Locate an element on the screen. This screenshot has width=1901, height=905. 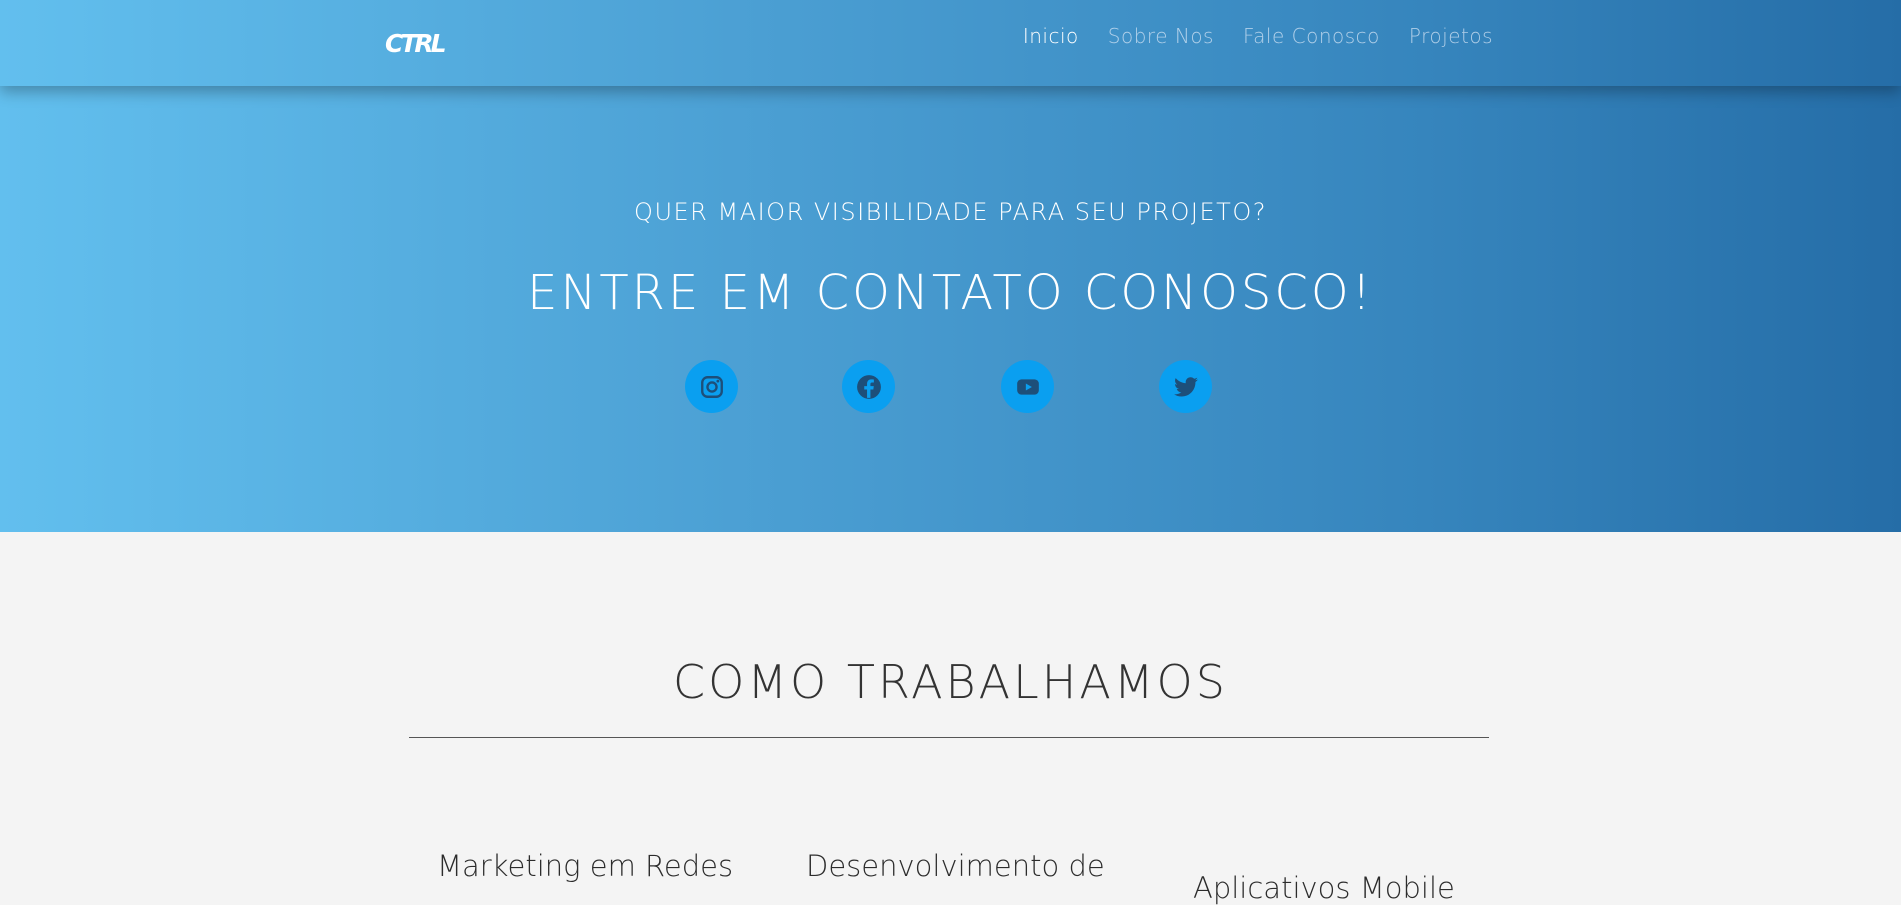
twitter-icon is located at coordinates (1185, 386).